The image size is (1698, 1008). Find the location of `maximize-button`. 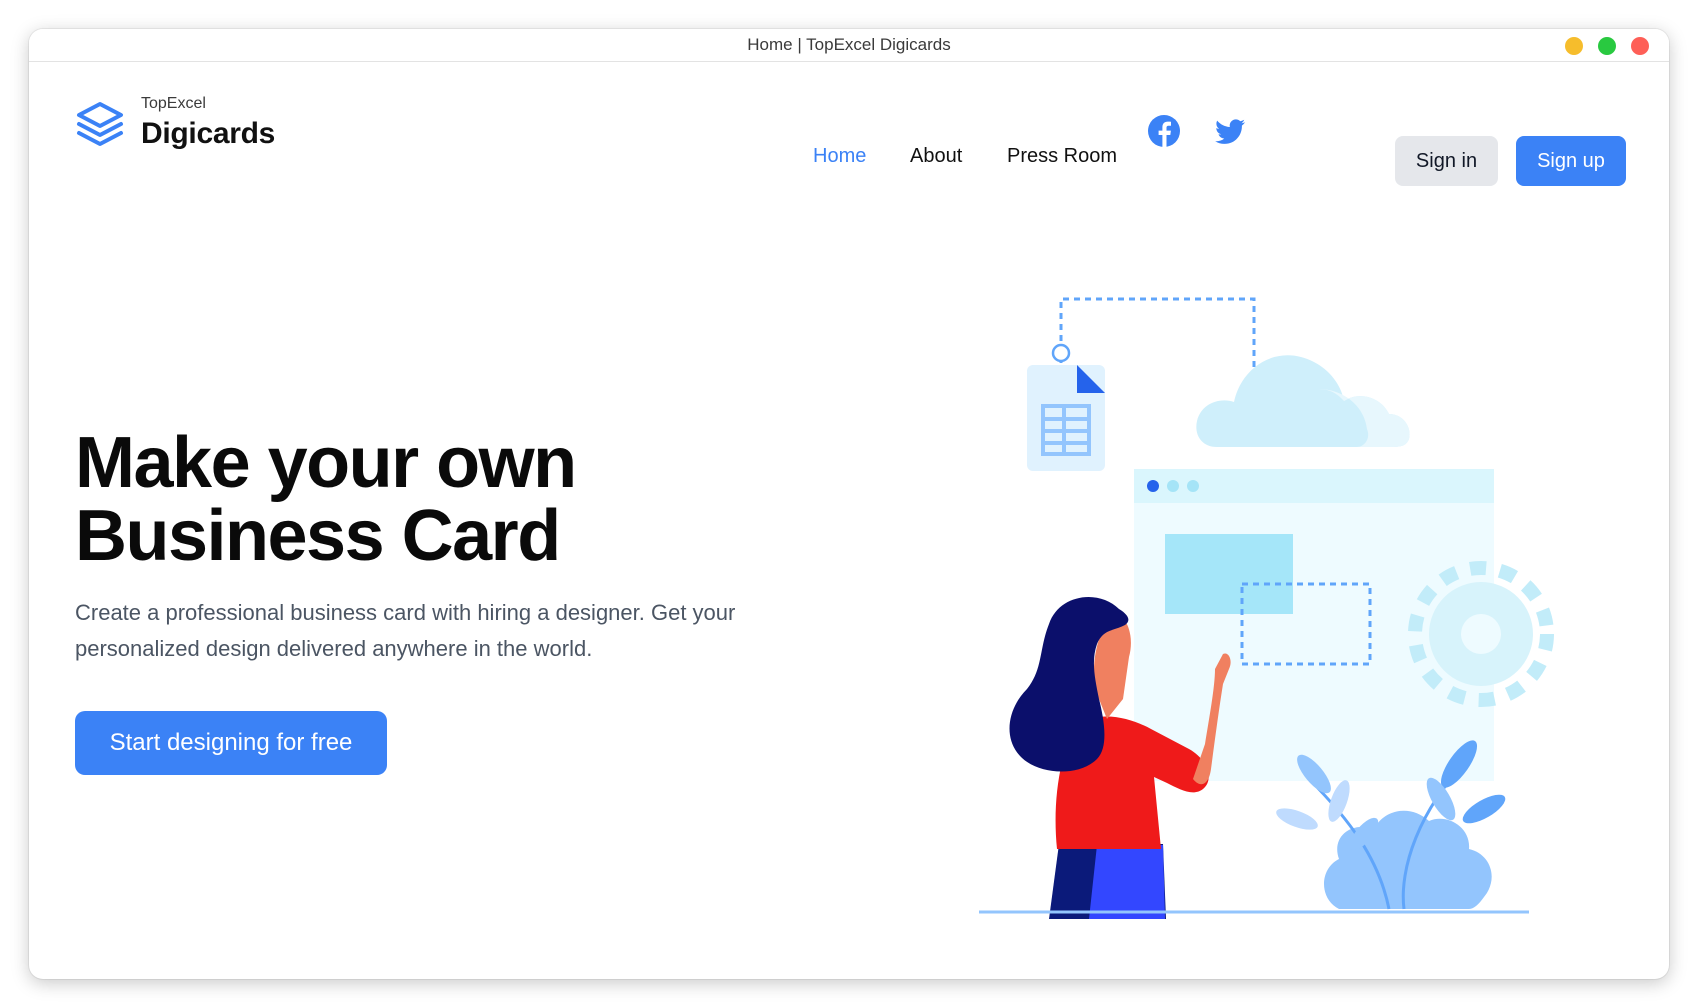

maximize-button is located at coordinates (1607, 46).